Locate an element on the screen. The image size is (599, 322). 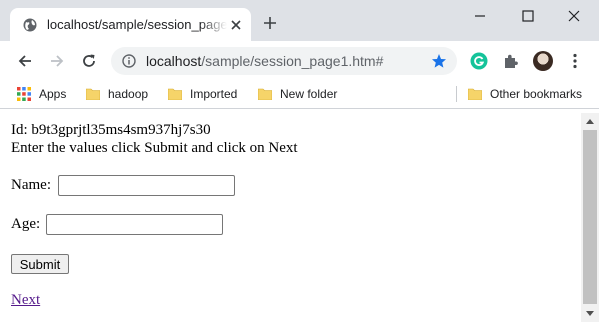
back-arrow-icon is located at coordinates (25, 61).